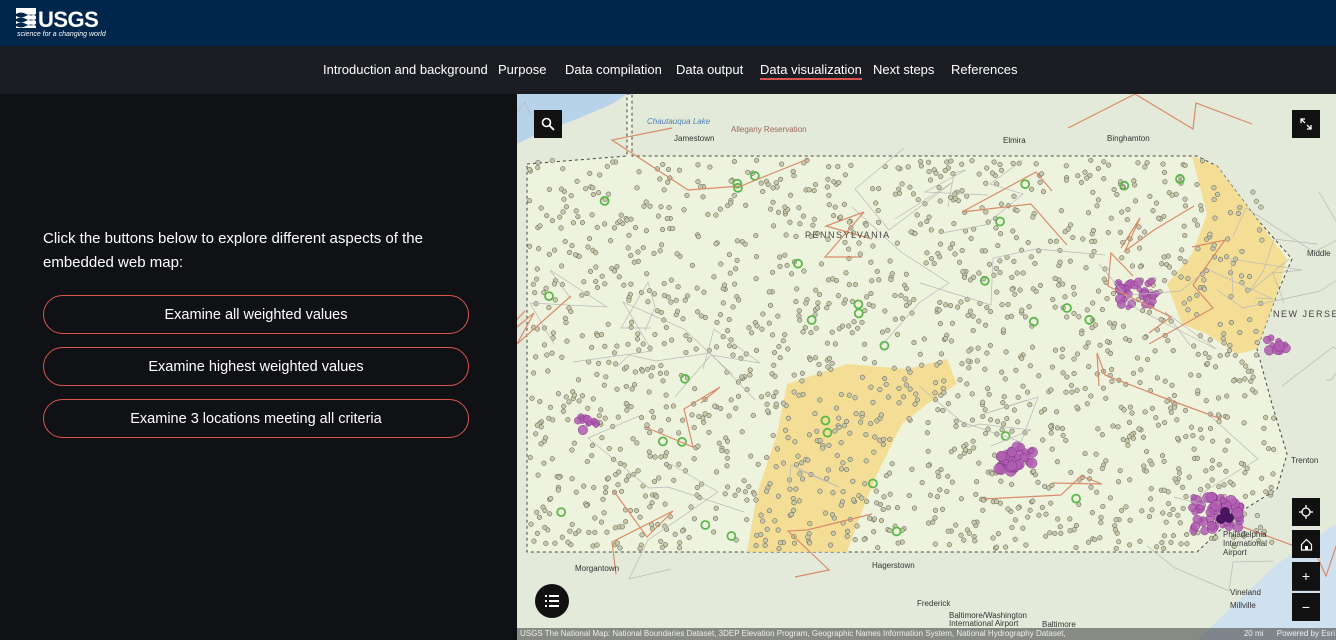 This screenshot has height=640, width=1336. I want to click on map-search-button, so click(548, 124).